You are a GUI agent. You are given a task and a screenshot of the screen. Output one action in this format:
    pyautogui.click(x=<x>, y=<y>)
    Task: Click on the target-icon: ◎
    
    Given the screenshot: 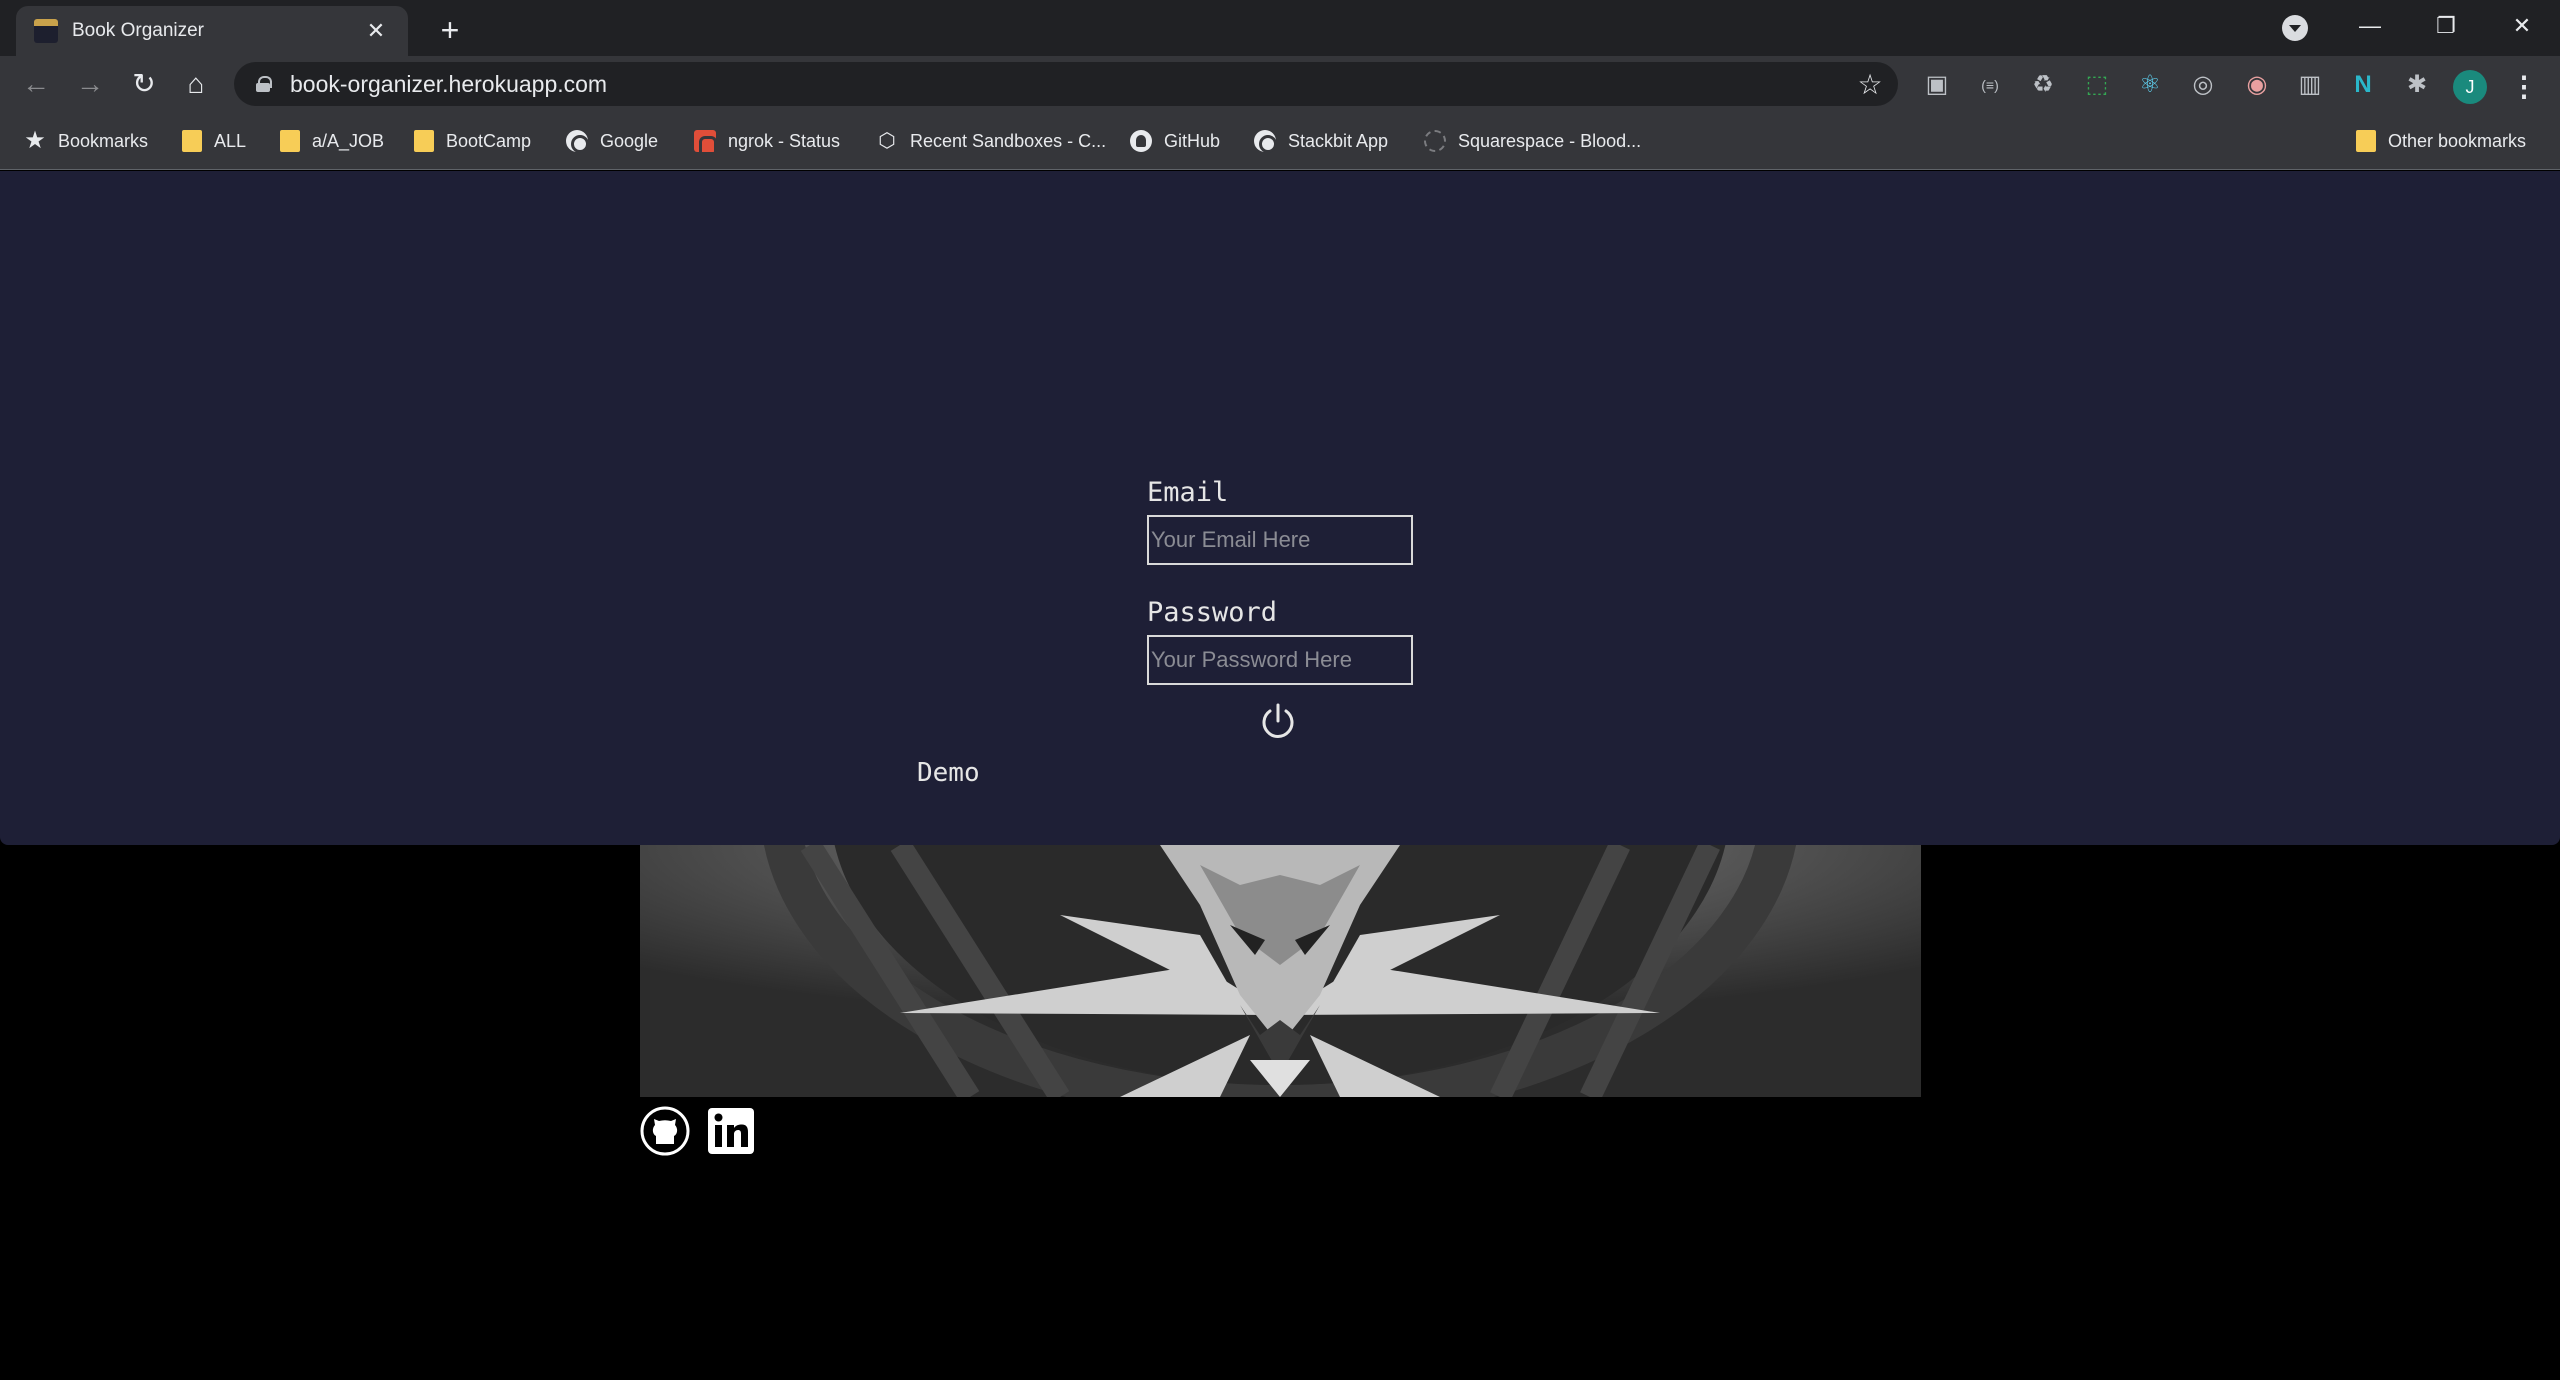 What is the action you would take?
    pyautogui.click(x=2203, y=85)
    